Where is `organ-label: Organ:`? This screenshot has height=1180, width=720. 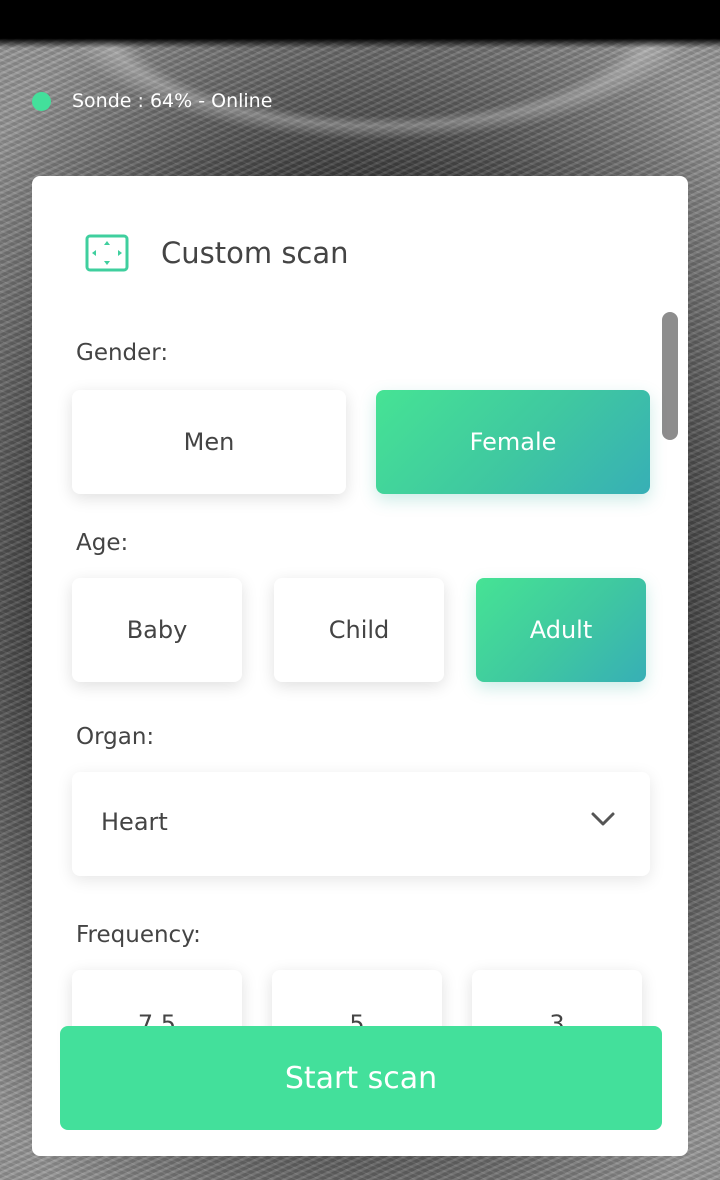 organ-label: Organ: is located at coordinates (115, 737).